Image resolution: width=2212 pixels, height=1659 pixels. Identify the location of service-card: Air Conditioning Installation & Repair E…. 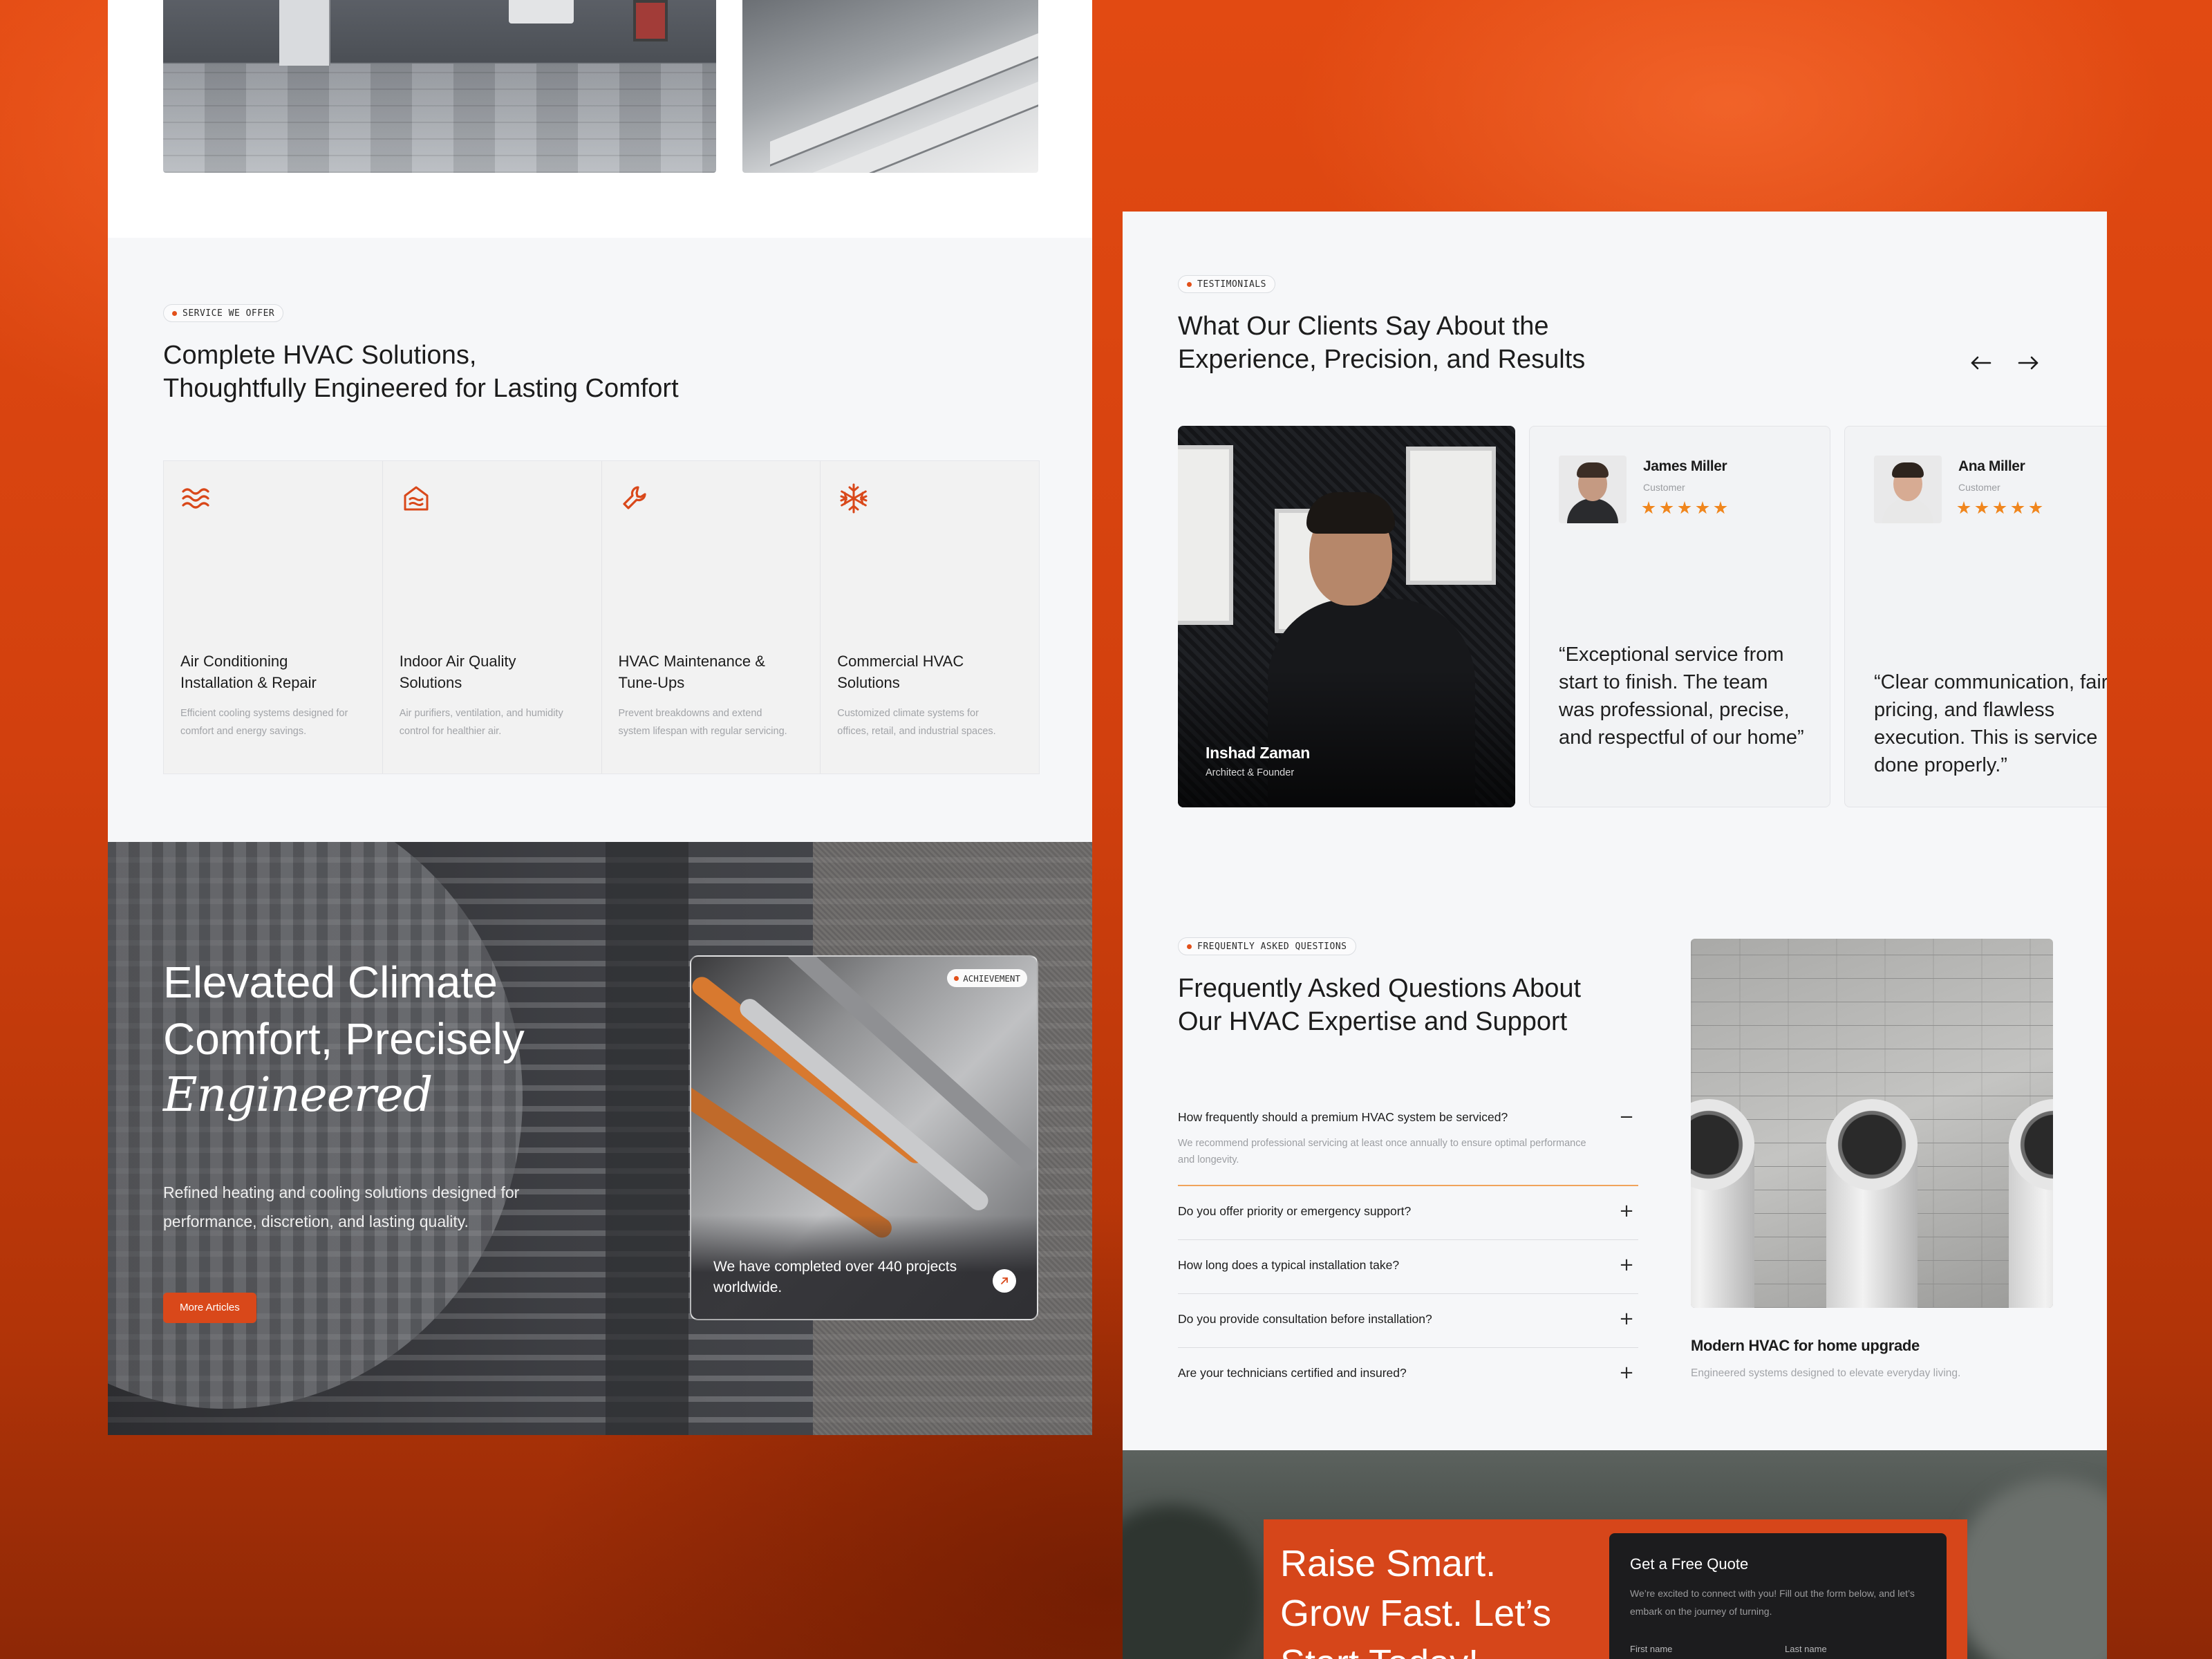
(273, 617).